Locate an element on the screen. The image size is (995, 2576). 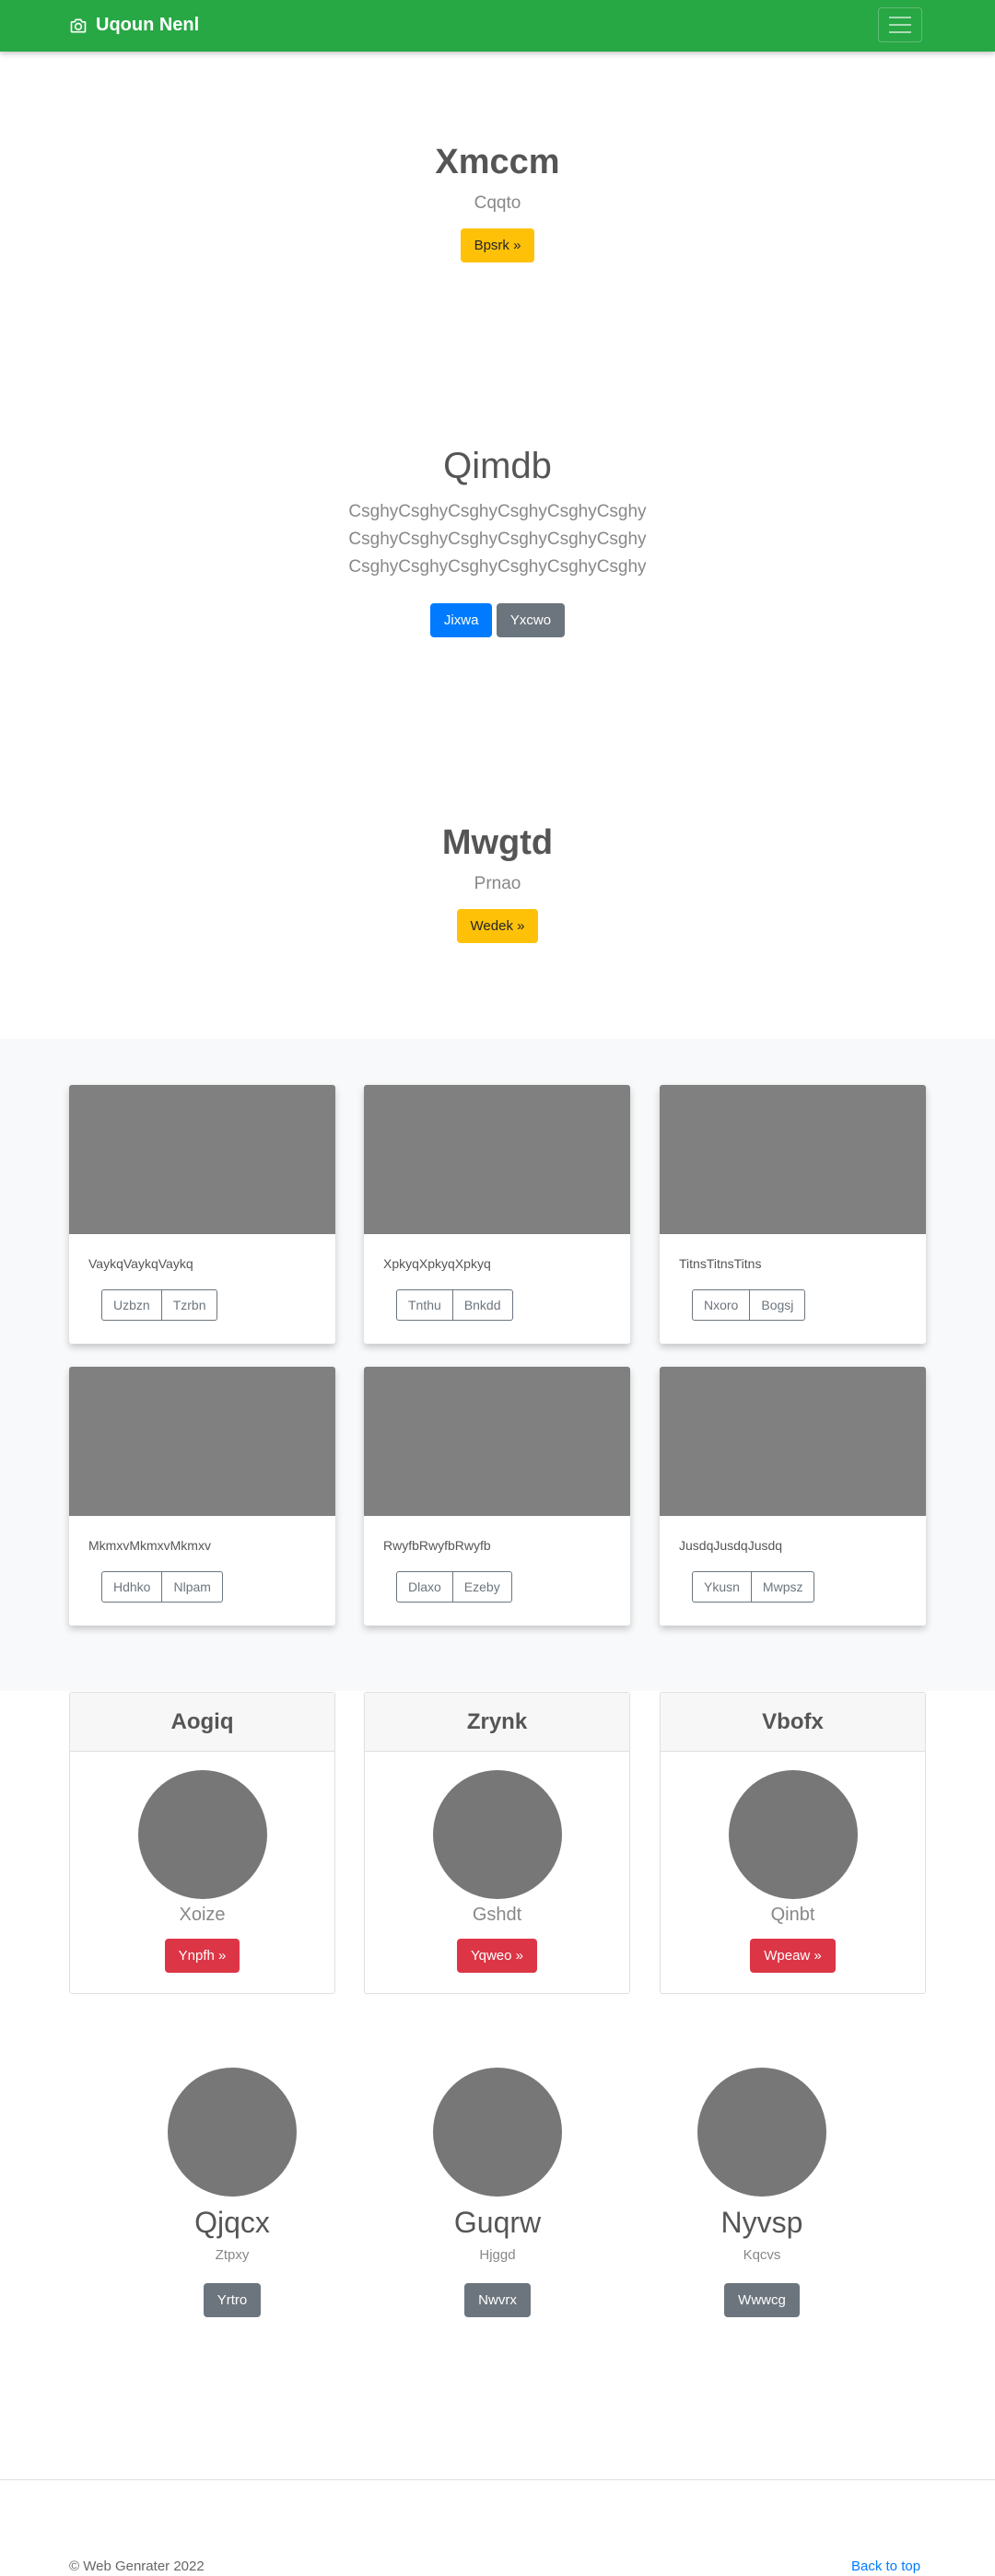
profile-card-header: Aogiq is located at coordinates (202, 1722).